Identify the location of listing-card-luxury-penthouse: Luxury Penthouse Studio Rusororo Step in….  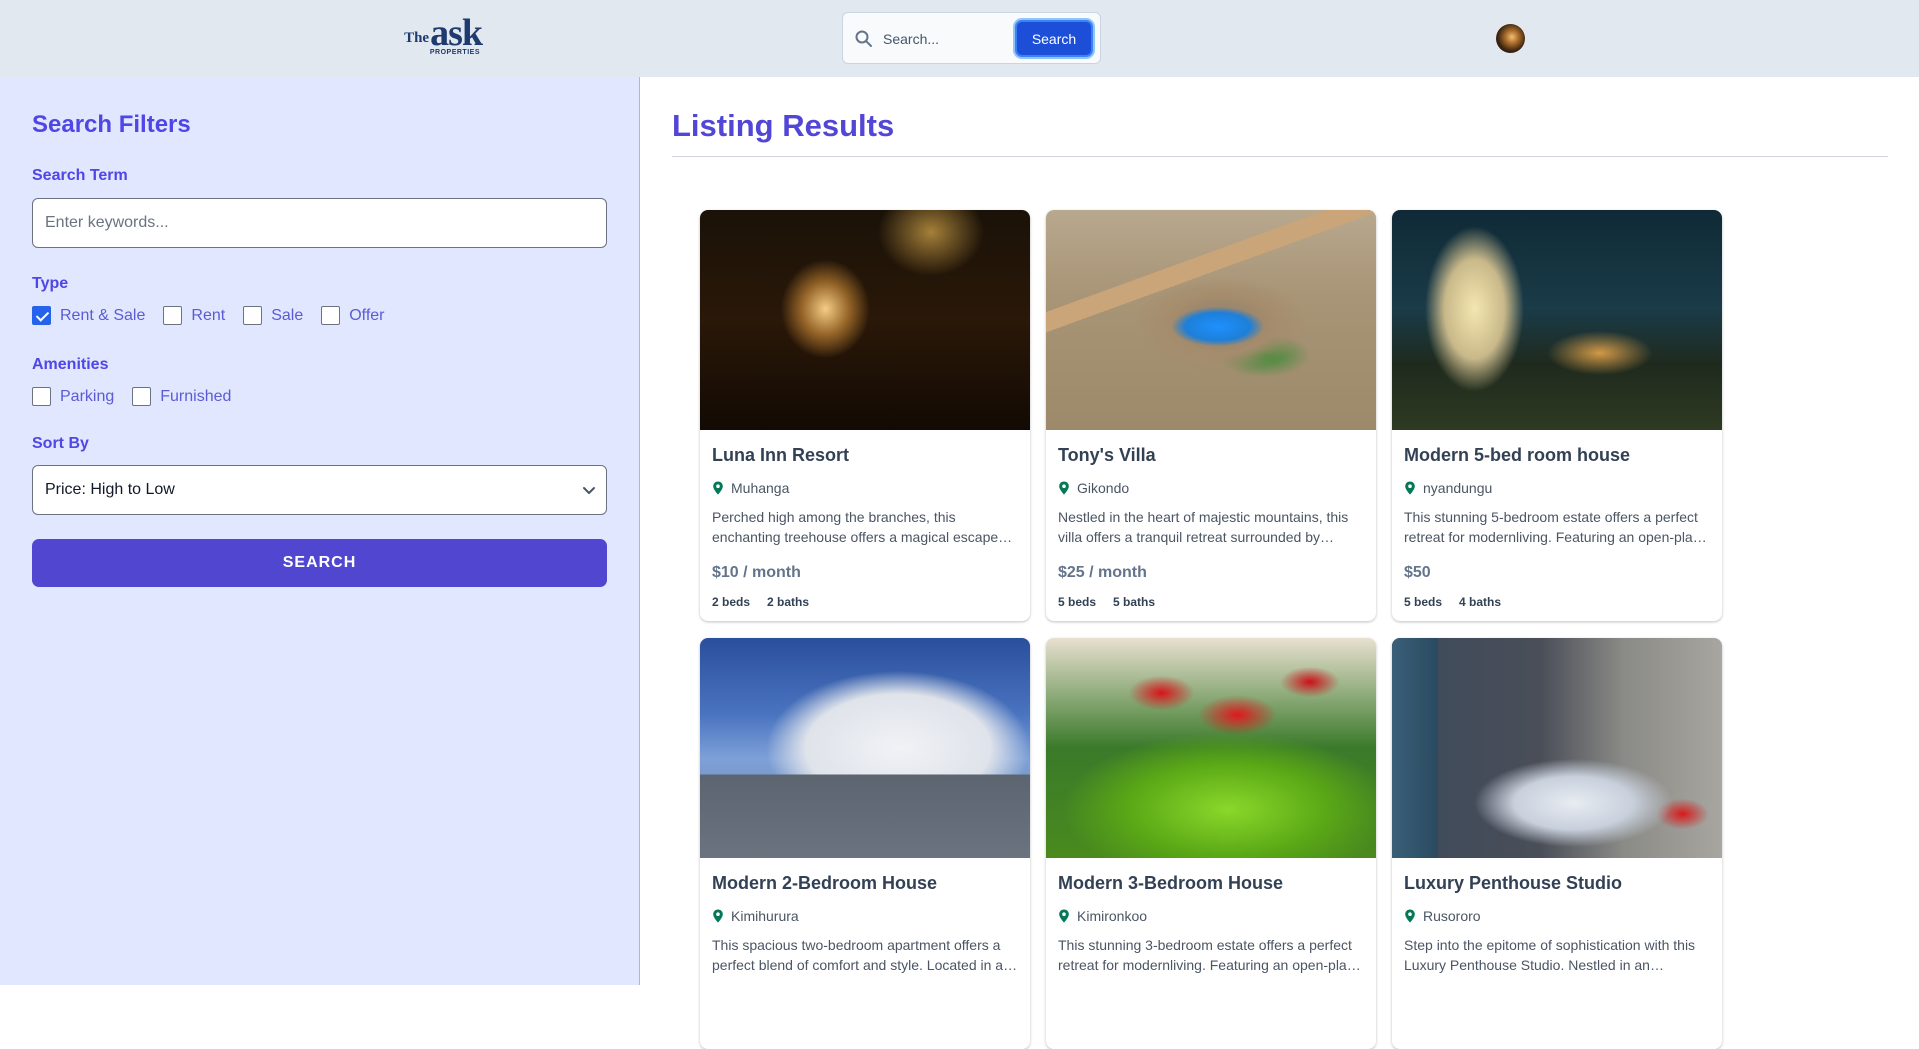
(1557, 843).